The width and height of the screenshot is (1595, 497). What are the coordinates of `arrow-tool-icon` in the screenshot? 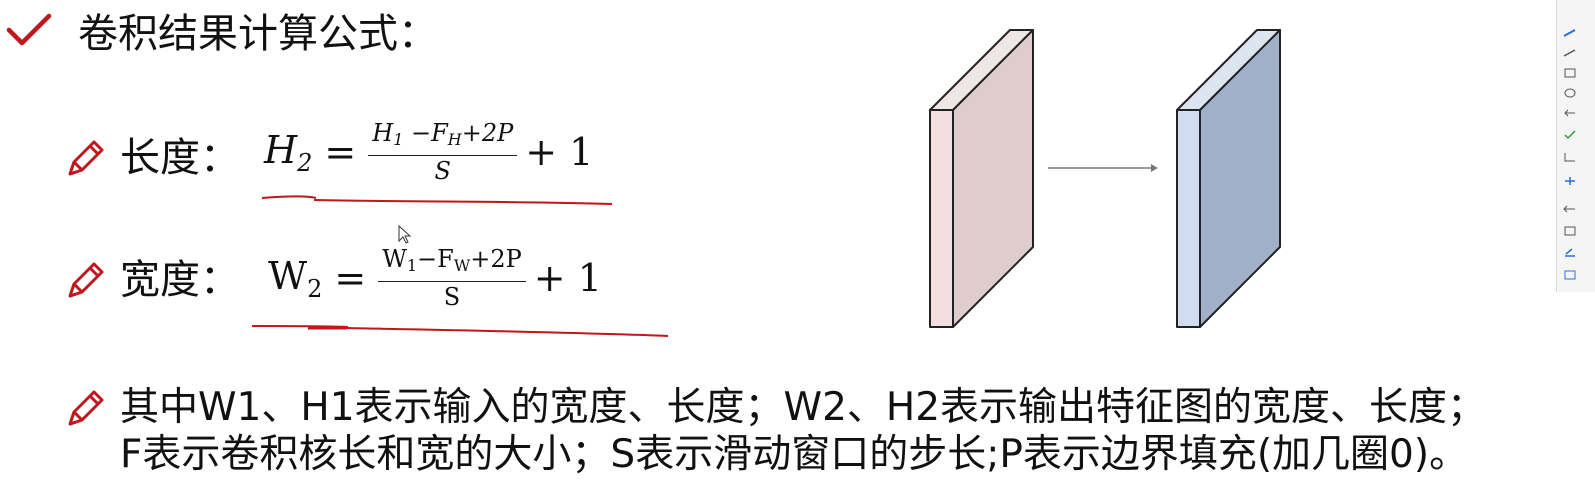 It's located at (1570, 113).